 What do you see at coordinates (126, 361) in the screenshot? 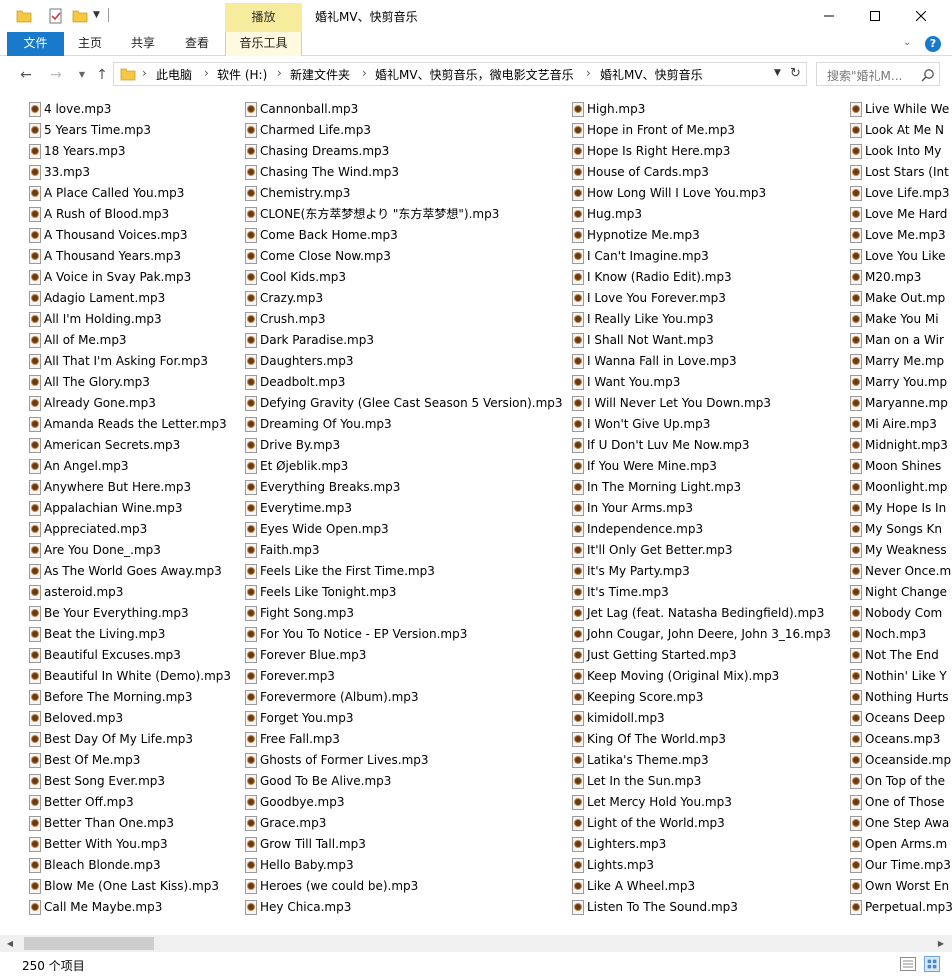
I see `file-name: All That I'm Asking For.mp3` at bounding box center [126, 361].